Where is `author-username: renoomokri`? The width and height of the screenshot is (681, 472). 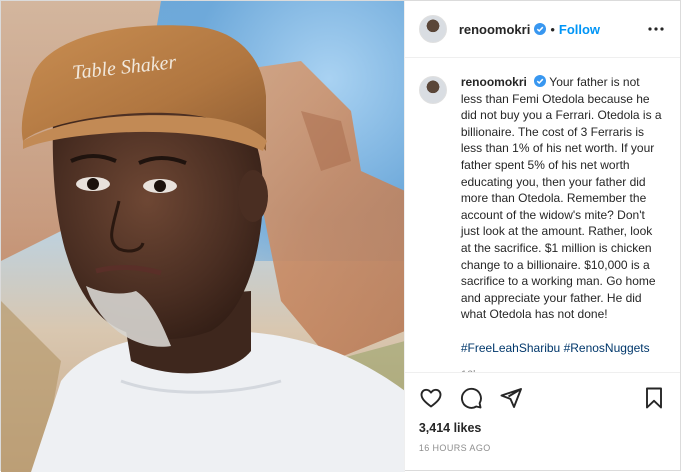
author-username: renoomokri is located at coordinates (495, 29).